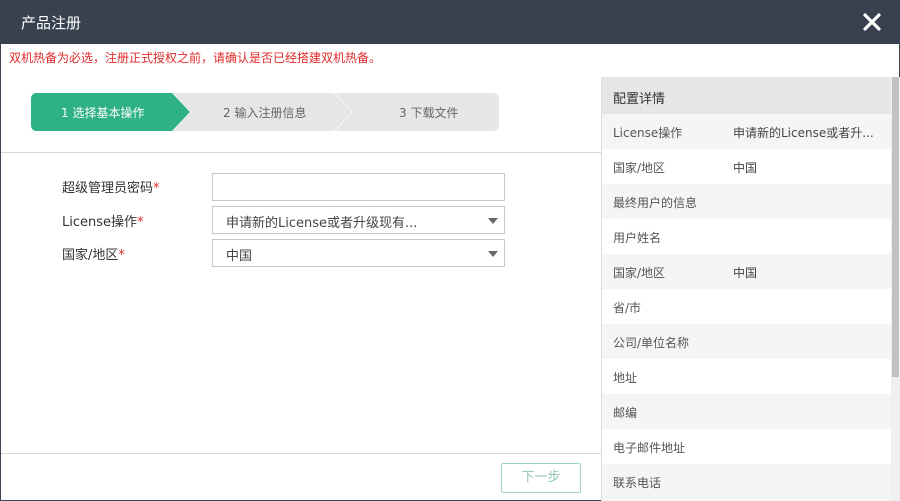 The image size is (900, 501). I want to click on detail-key: 最终用户的信息, so click(655, 203).